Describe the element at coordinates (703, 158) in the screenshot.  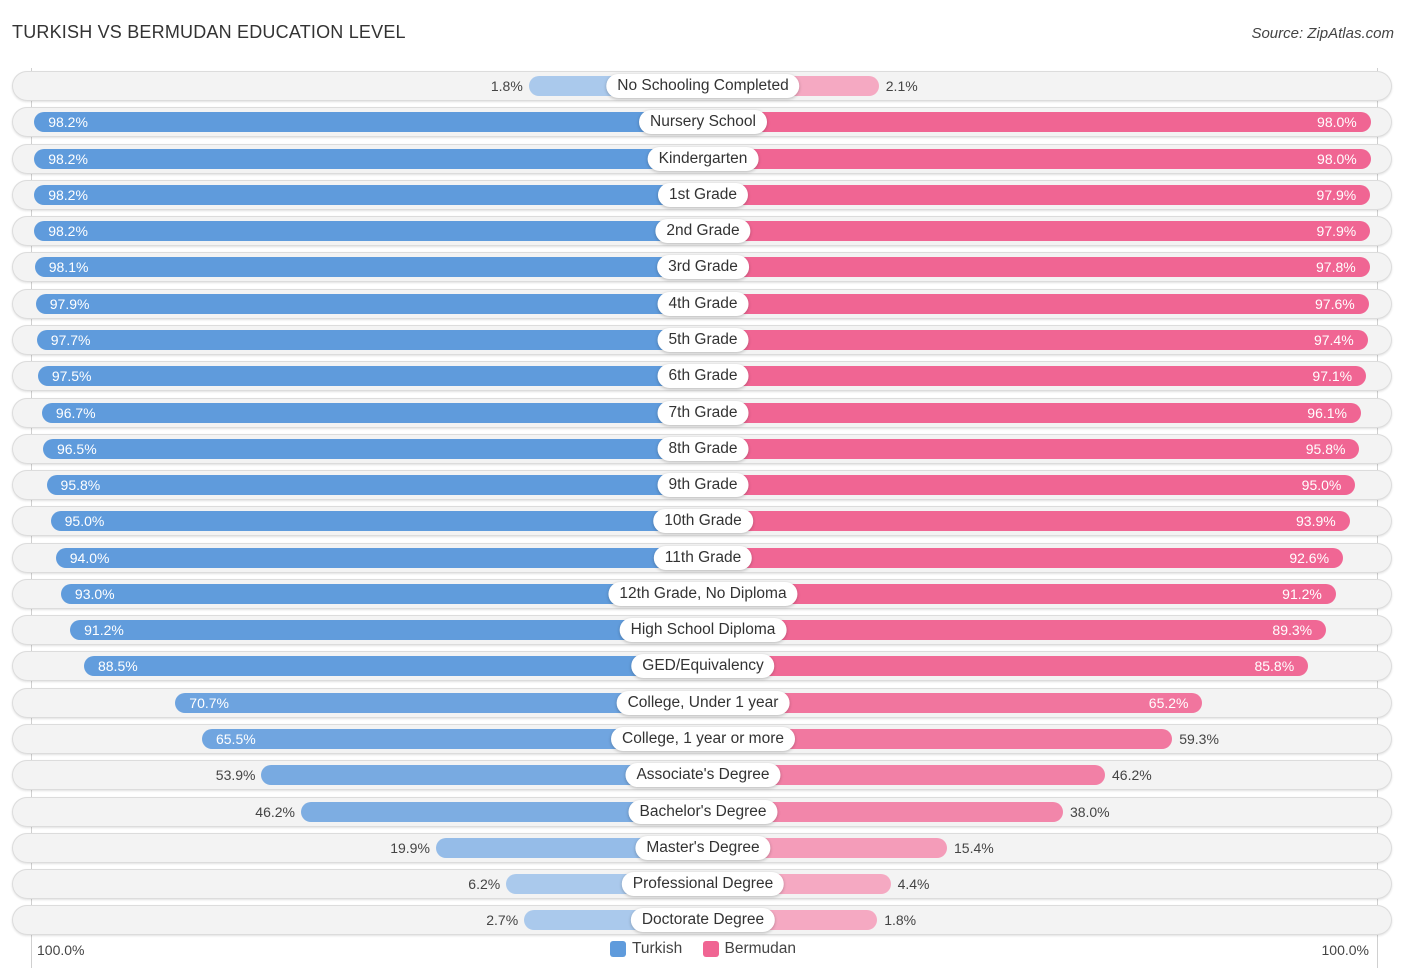
I see `category-label: Kindergarten` at that location.